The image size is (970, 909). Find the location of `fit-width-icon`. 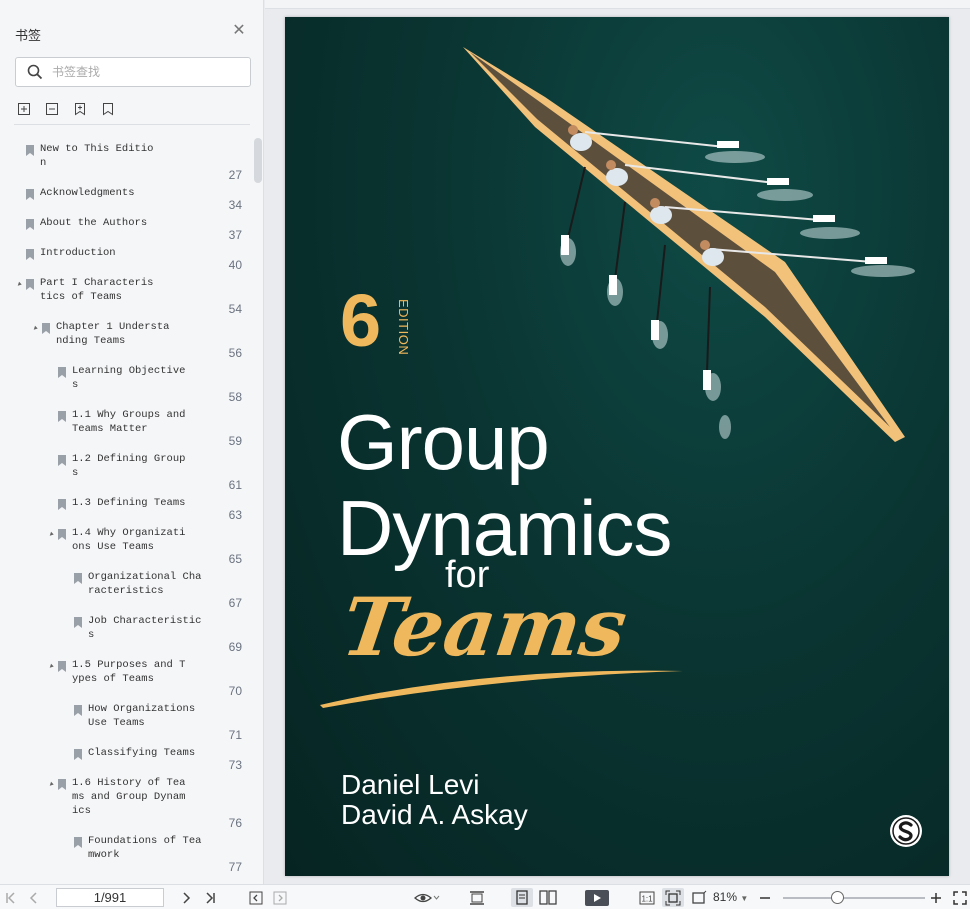

fit-width-icon is located at coordinates (477, 897).